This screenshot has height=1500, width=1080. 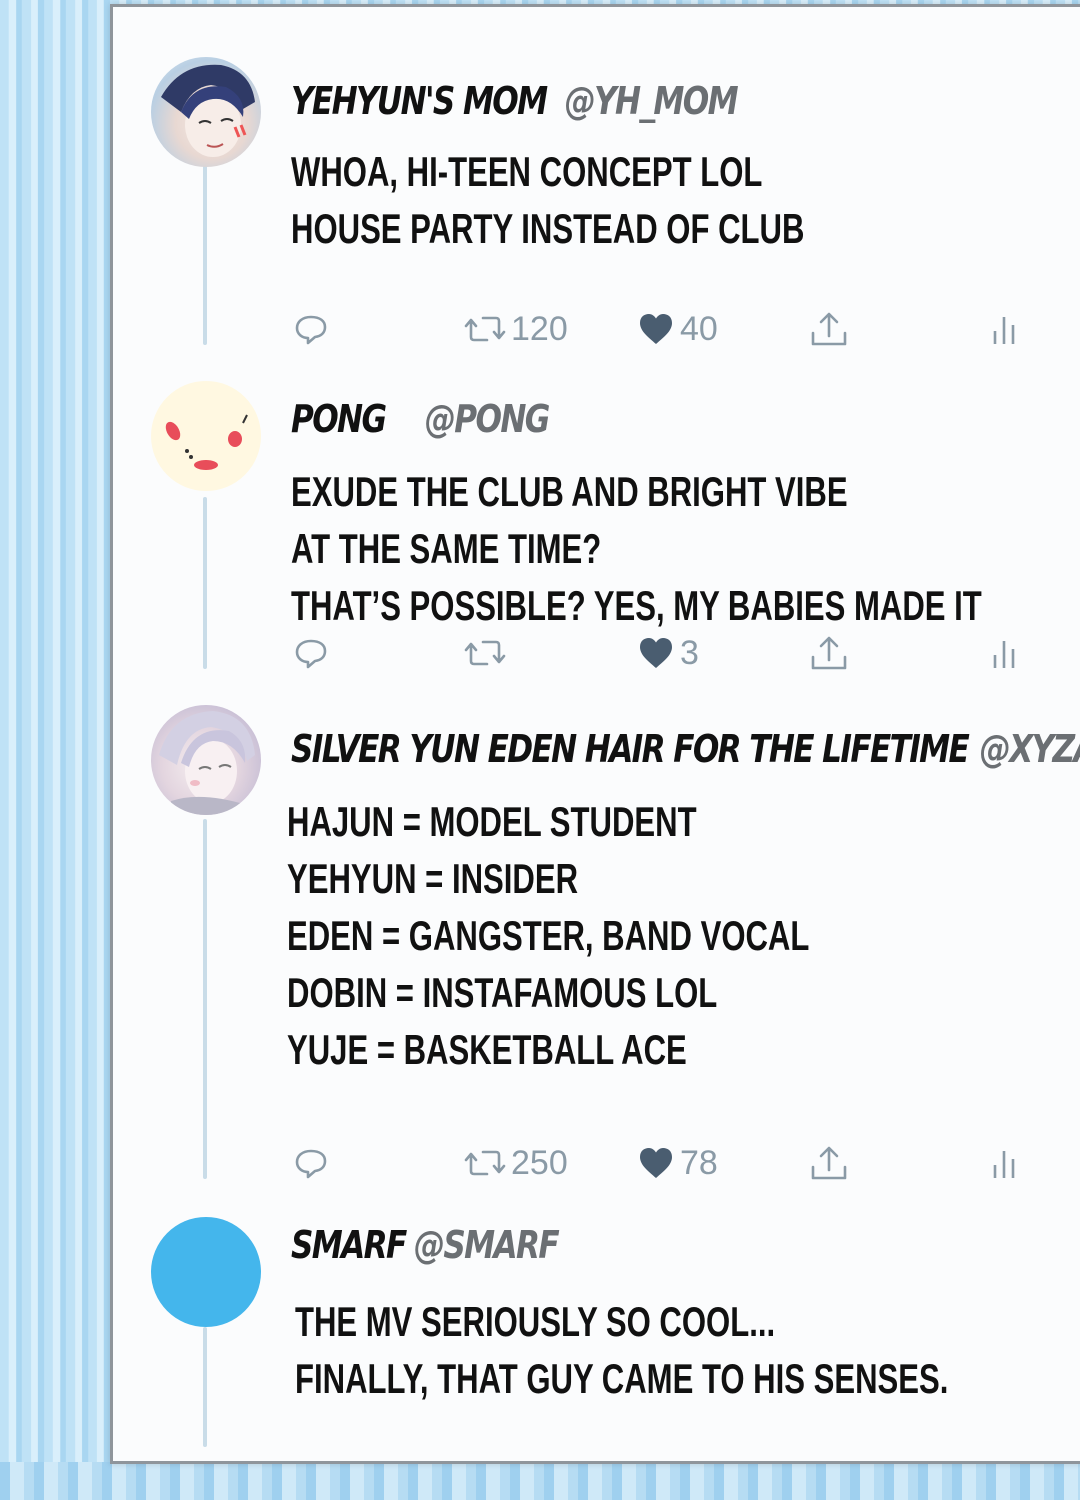 What do you see at coordinates (433, 878) in the screenshot?
I see `tweet-line: YEHYUN = INSIDER` at bounding box center [433, 878].